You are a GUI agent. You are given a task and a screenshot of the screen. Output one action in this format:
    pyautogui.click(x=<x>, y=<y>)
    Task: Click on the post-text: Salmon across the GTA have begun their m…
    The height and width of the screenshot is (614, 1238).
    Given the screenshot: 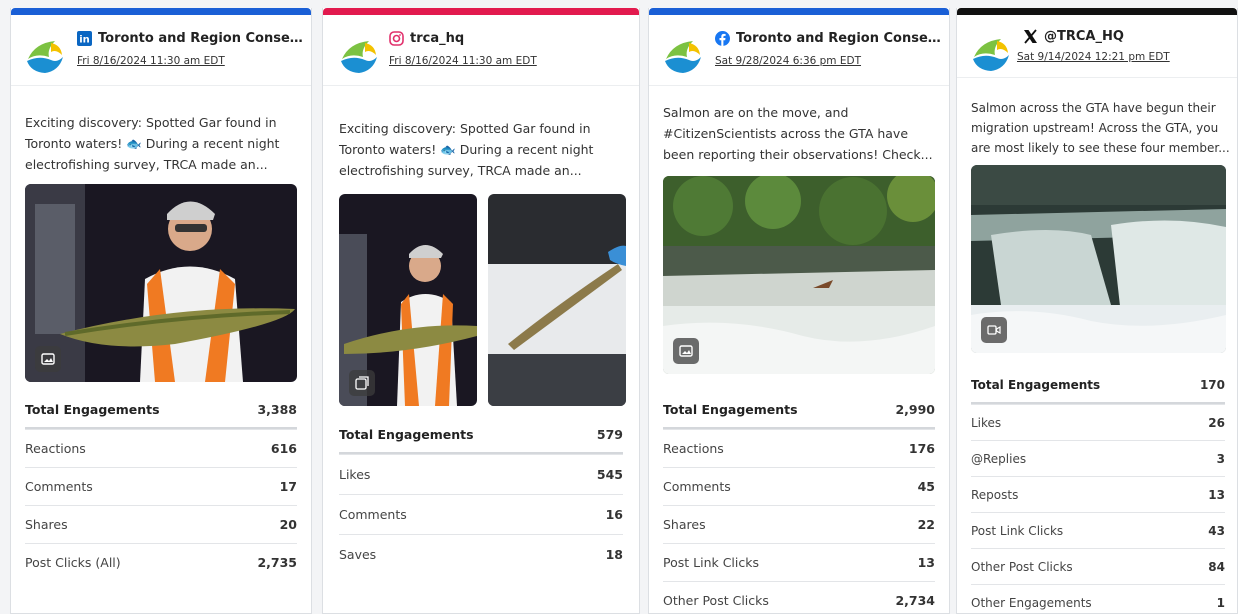 What is the action you would take?
    pyautogui.click(x=1100, y=128)
    